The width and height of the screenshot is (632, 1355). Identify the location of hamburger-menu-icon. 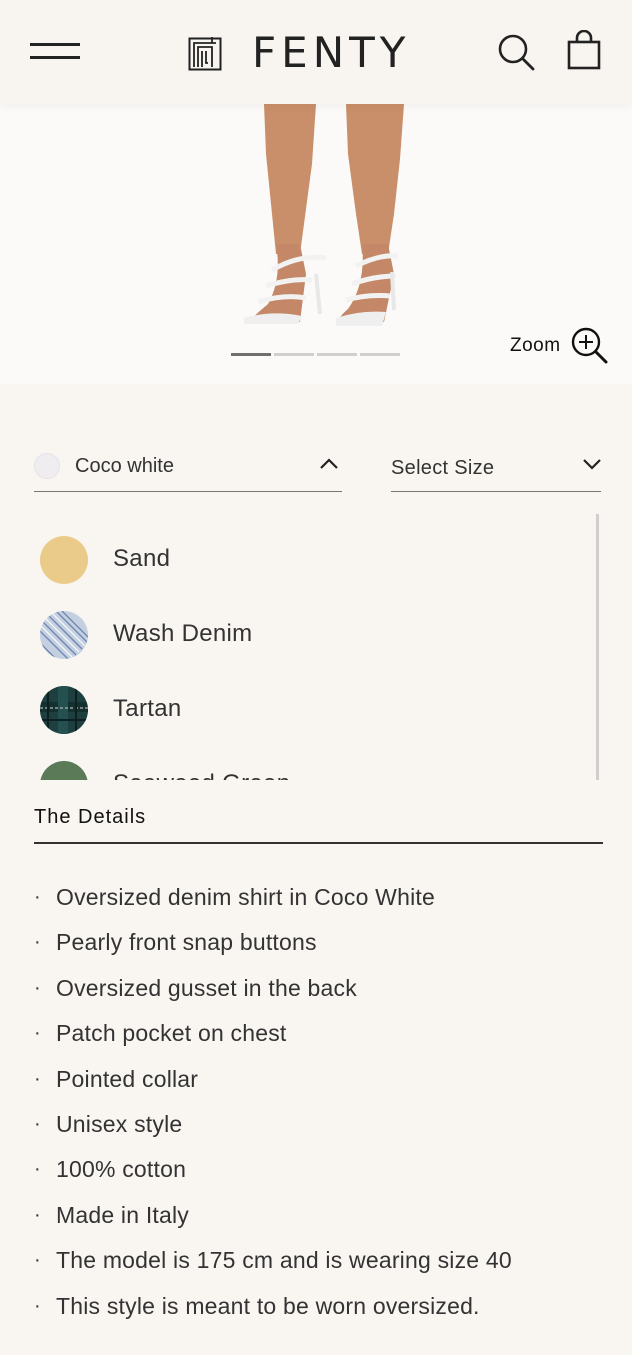
(56, 52).